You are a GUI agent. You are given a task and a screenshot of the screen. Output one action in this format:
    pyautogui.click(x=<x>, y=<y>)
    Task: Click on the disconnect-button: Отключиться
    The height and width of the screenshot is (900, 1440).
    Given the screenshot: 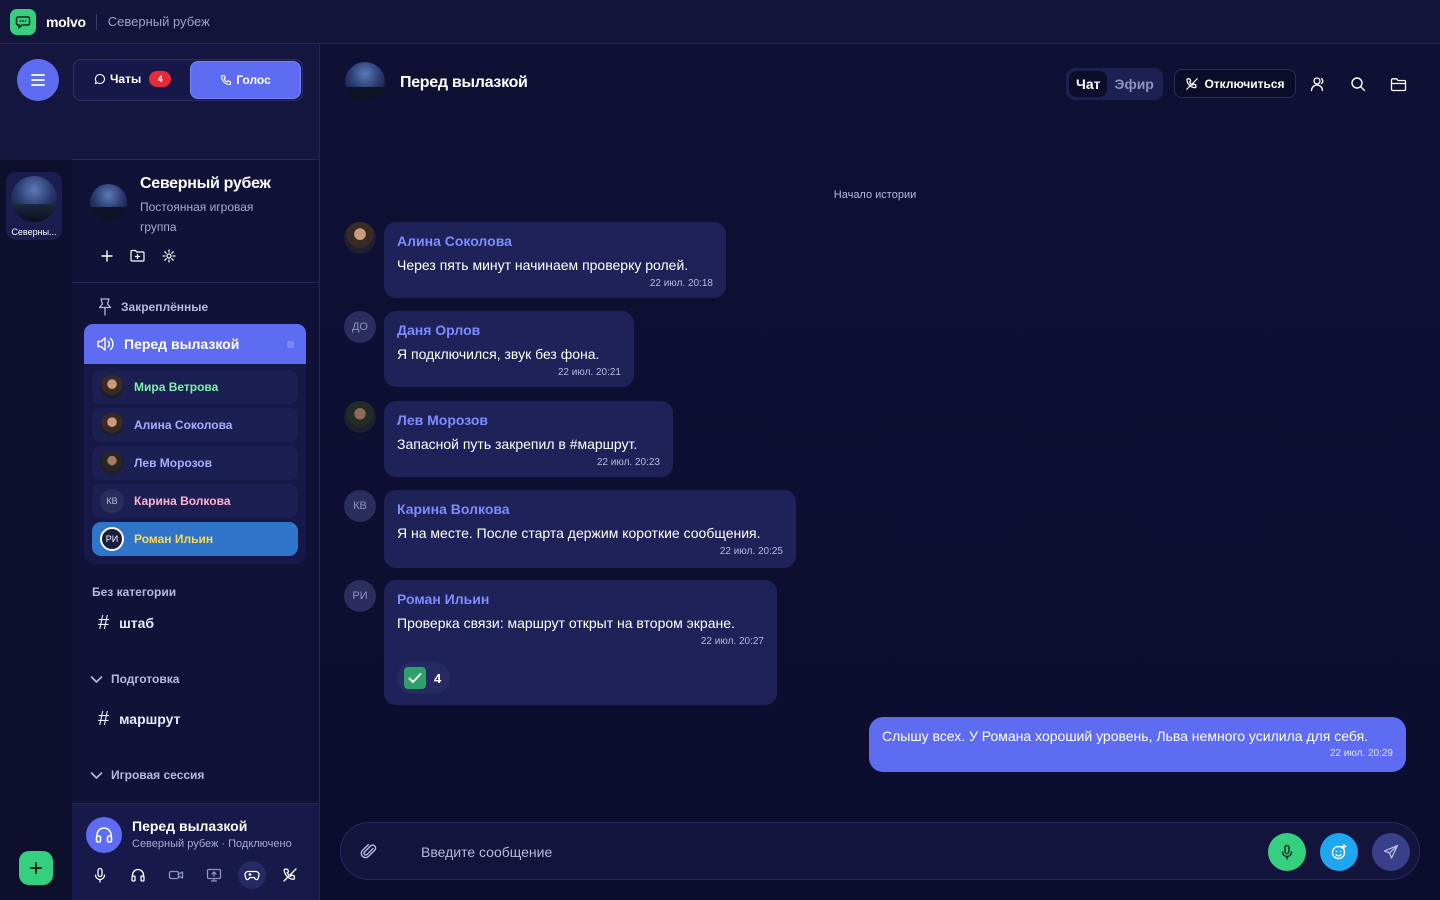 What is the action you would take?
    pyautogui.click(x=1235, y=83)
    